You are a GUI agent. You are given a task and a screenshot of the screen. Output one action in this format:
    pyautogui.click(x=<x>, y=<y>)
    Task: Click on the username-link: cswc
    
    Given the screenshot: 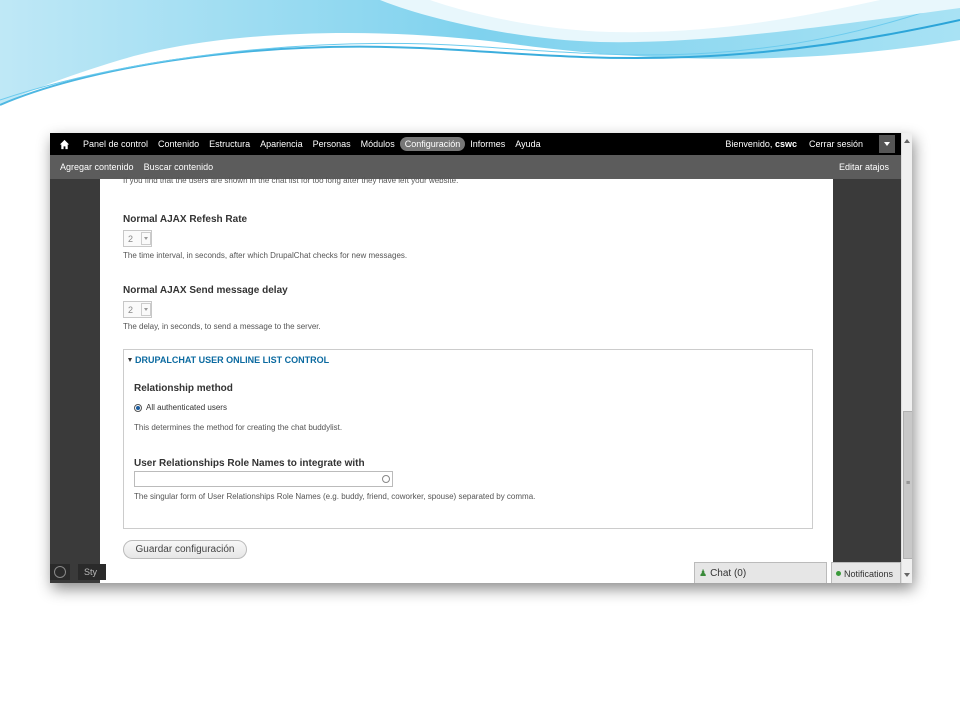 What is the action you would take?
    pyautogui.click(x=786, y=144)
    